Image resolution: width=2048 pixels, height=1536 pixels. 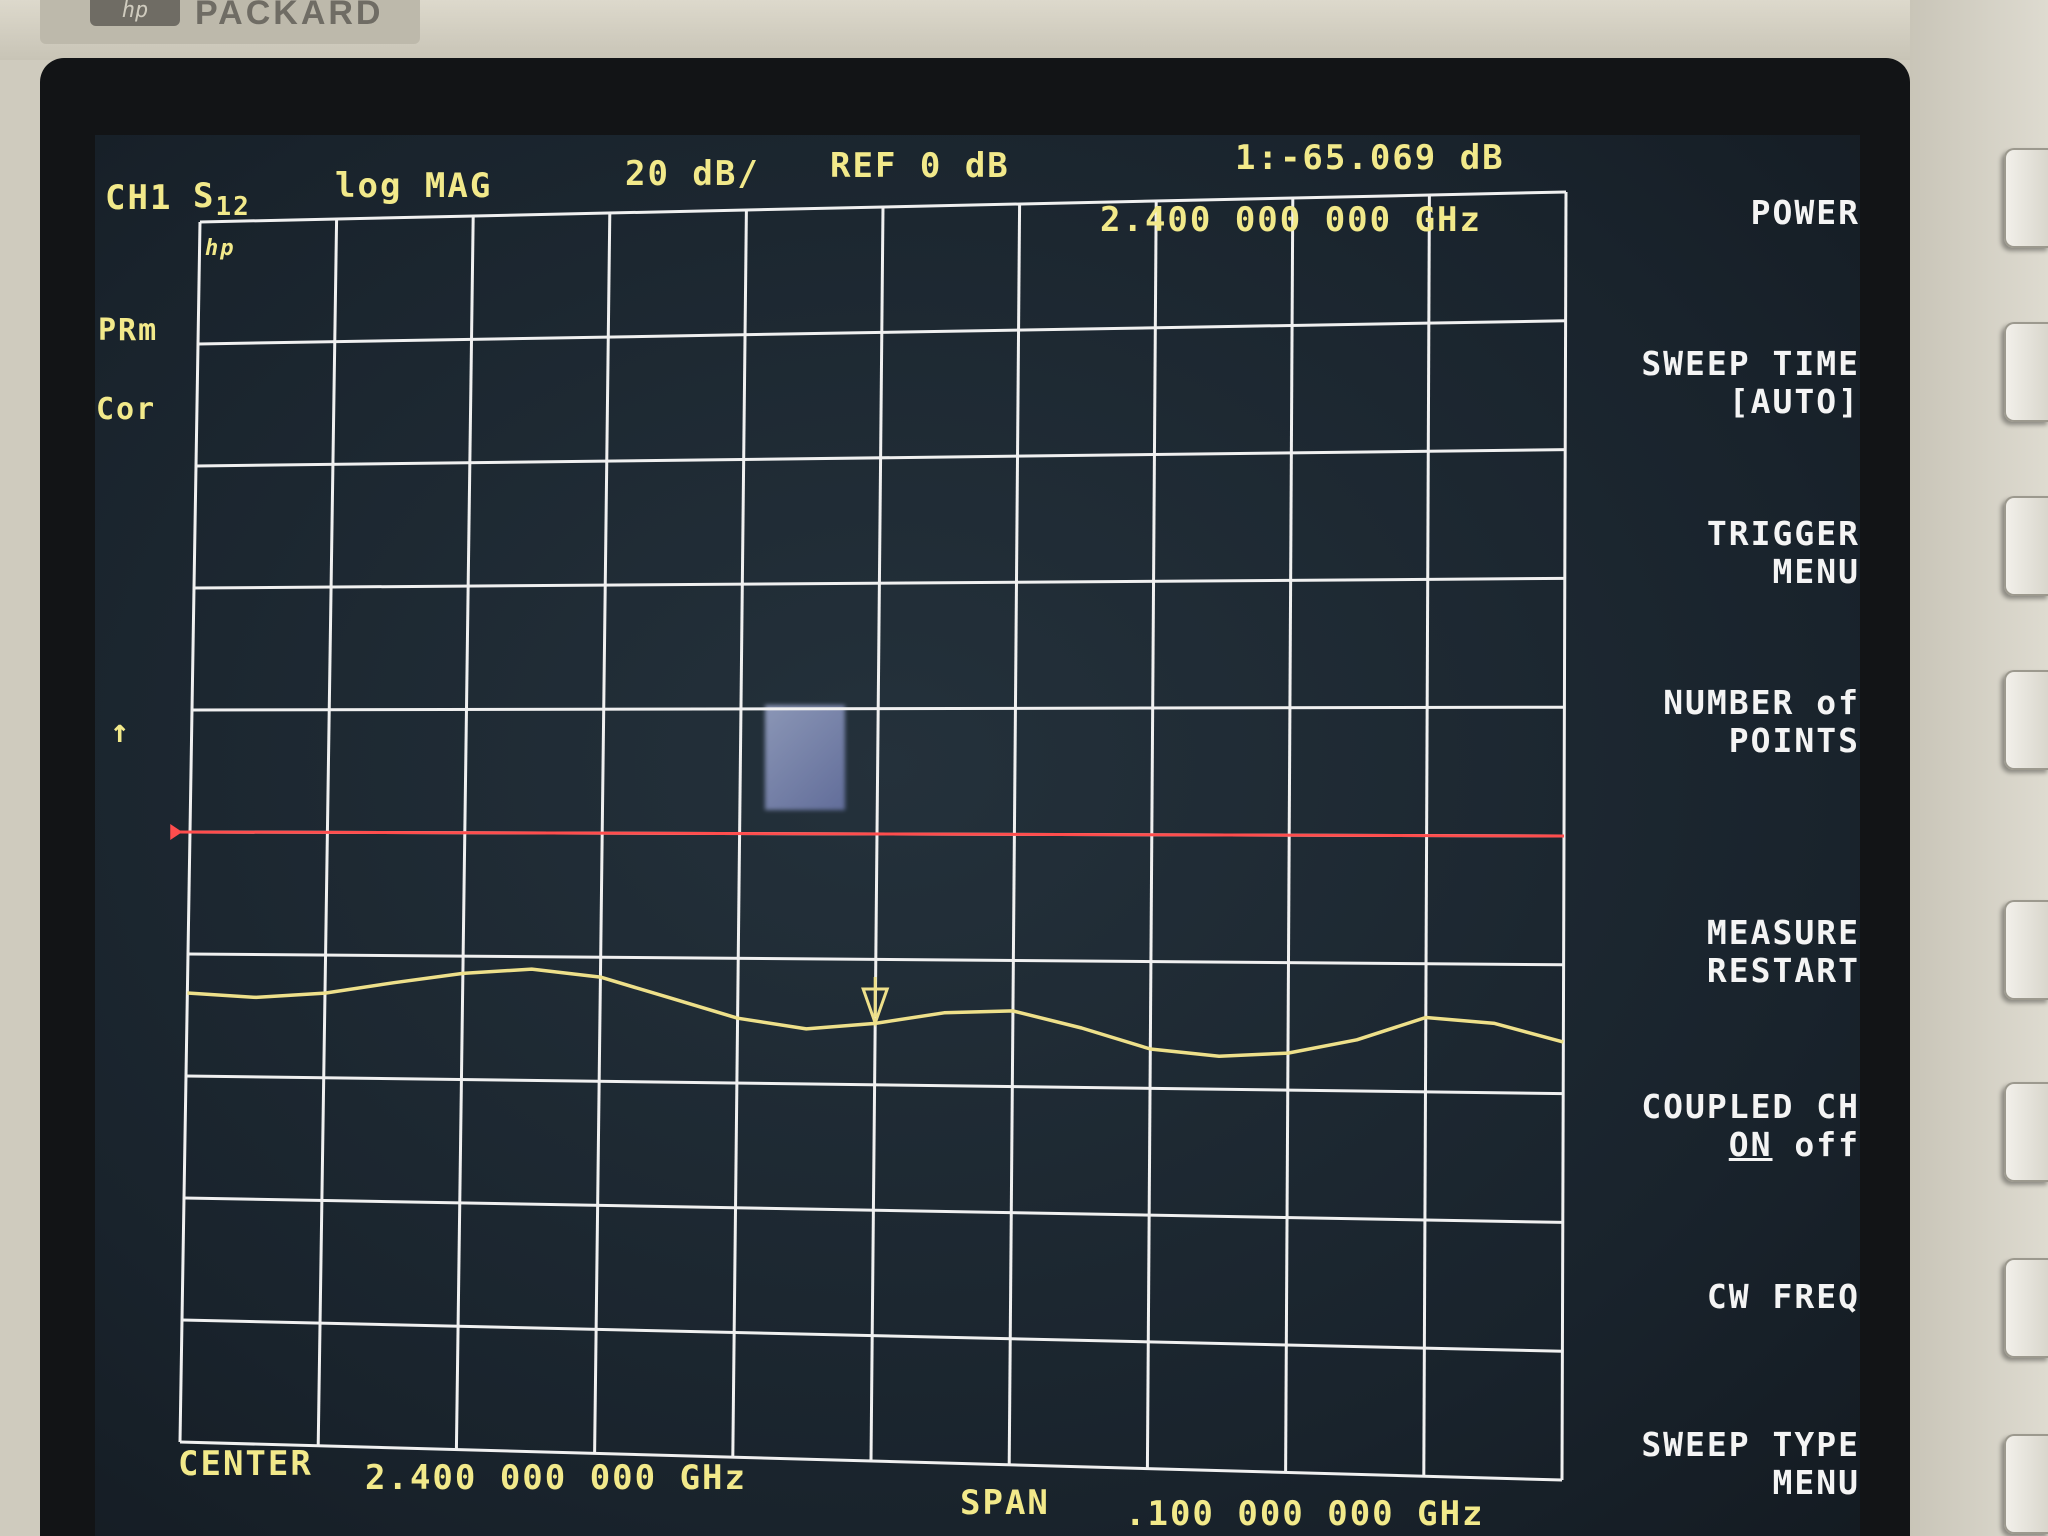 I want to click on softkey-label-sweep-type-menu: SWEEP TYPE MENU, so click(x=1710, y=1464).